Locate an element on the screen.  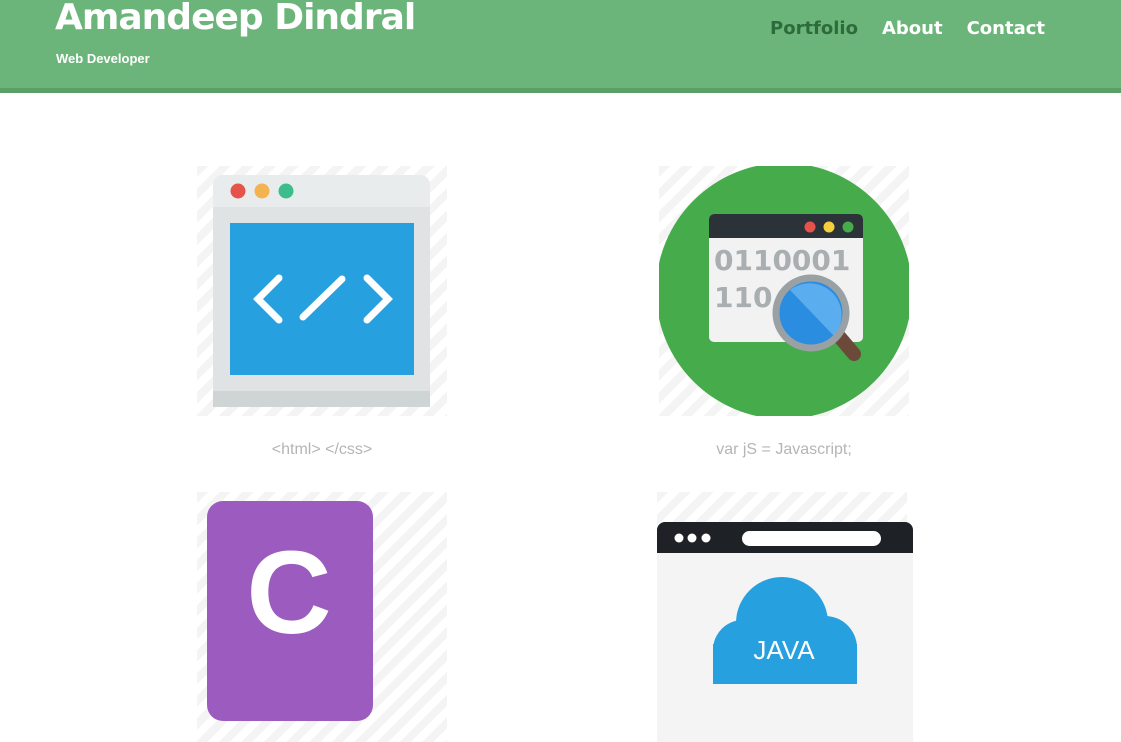
nav-link-portfolio: Portfolio is located at coordinates (814, 28).